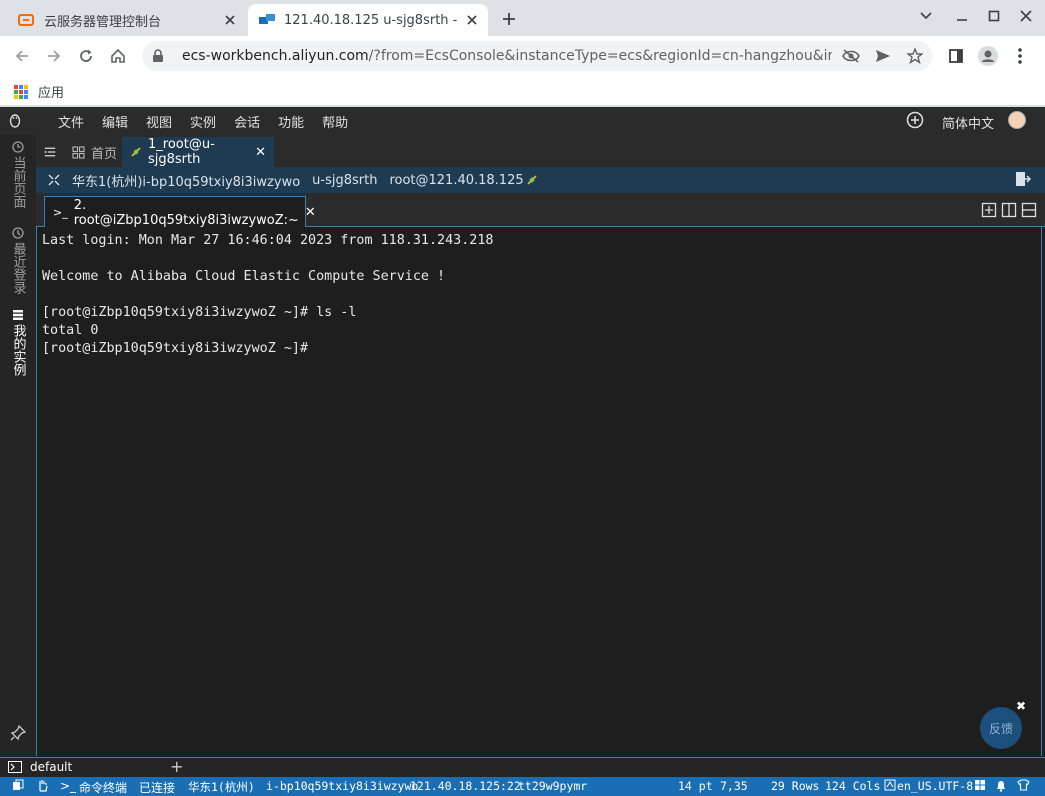  I want to click on language-selector: 简体中文, so click(968, 122).